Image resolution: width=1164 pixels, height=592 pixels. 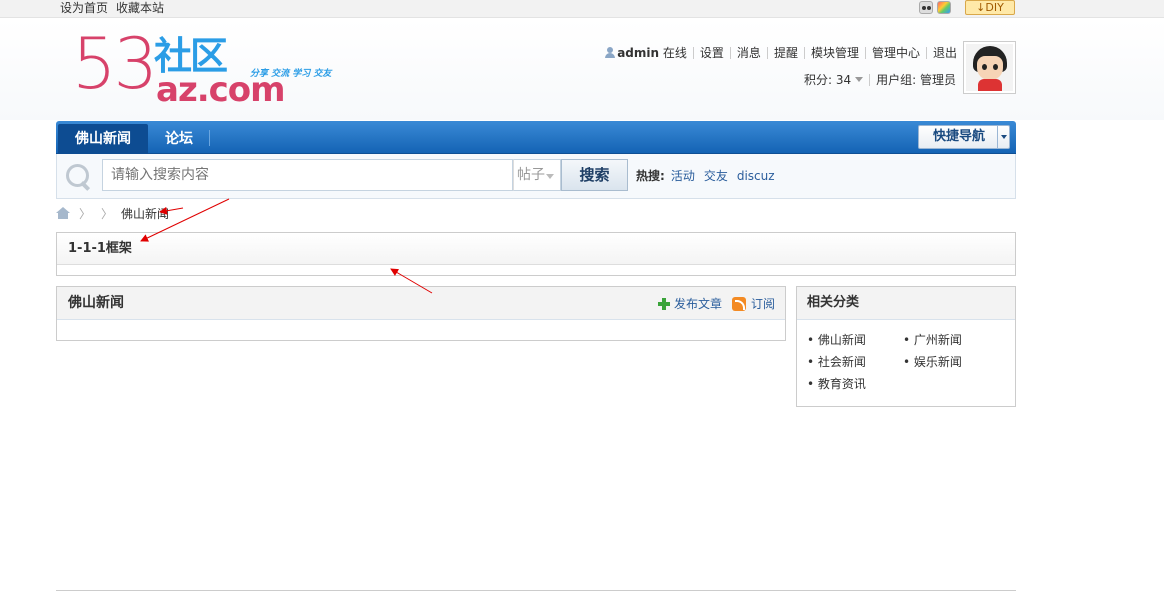 What do you see at coordinates (855, 362) in the screenshot?
I see `category-link: 社会新闻` at bounding box center [855, 362].